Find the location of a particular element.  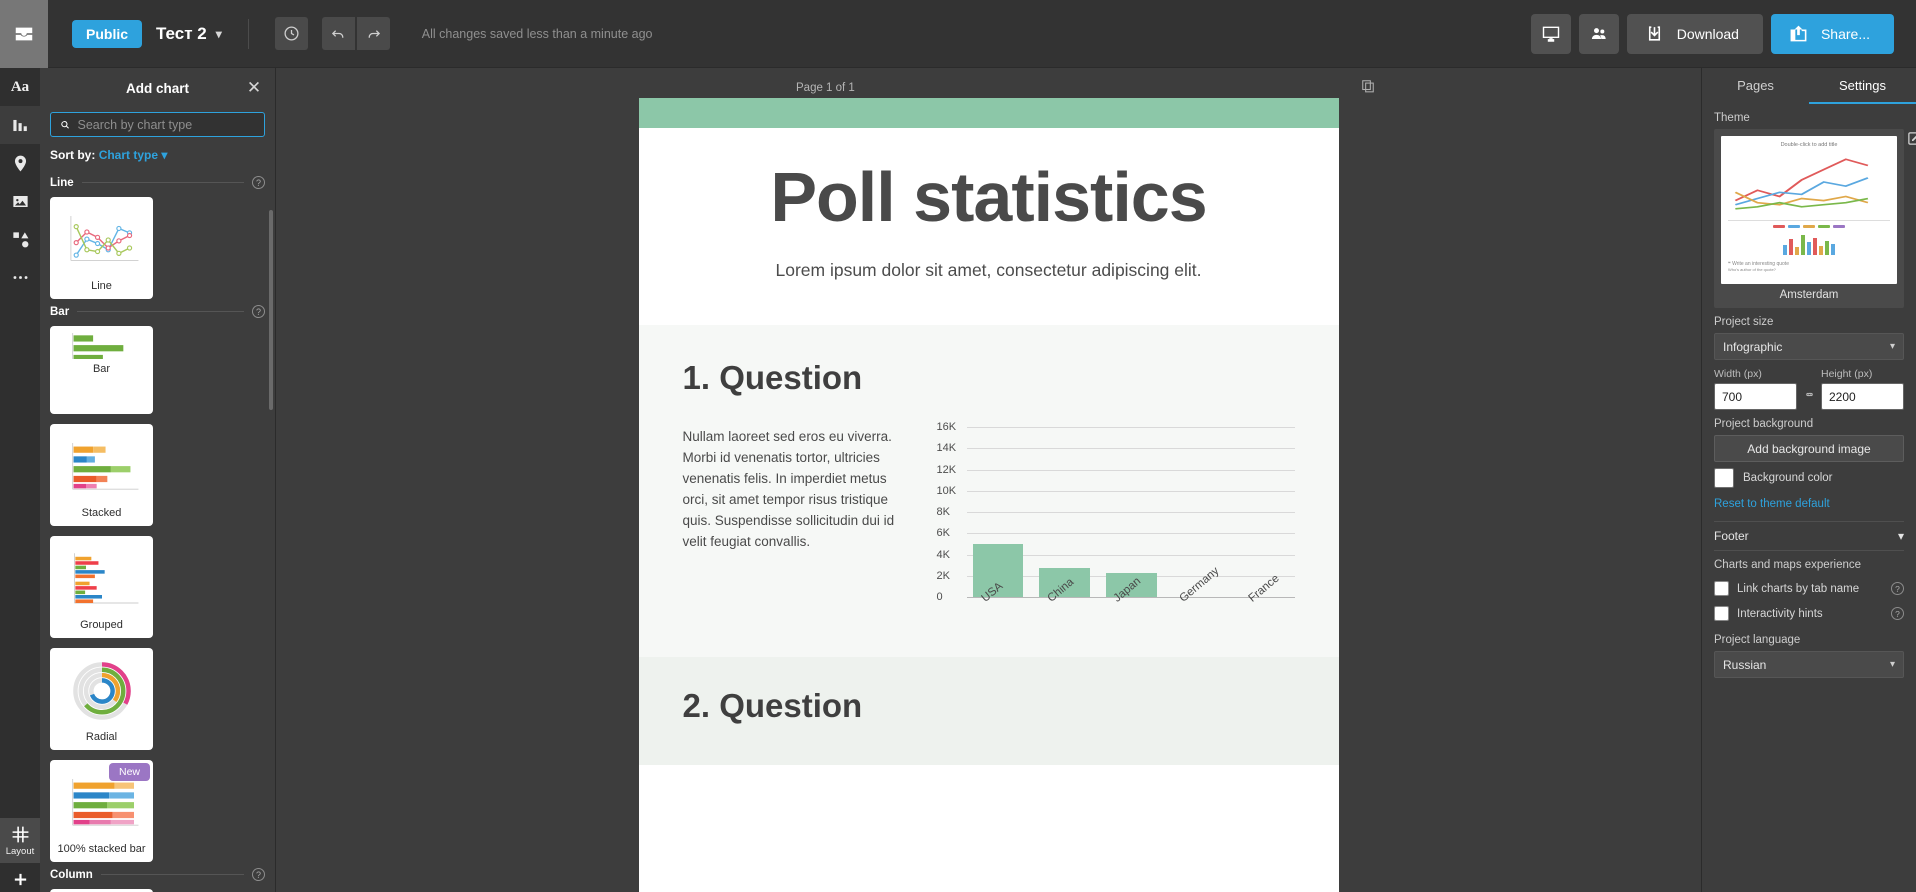

rail-item-more is located at coordinates (20, 277).